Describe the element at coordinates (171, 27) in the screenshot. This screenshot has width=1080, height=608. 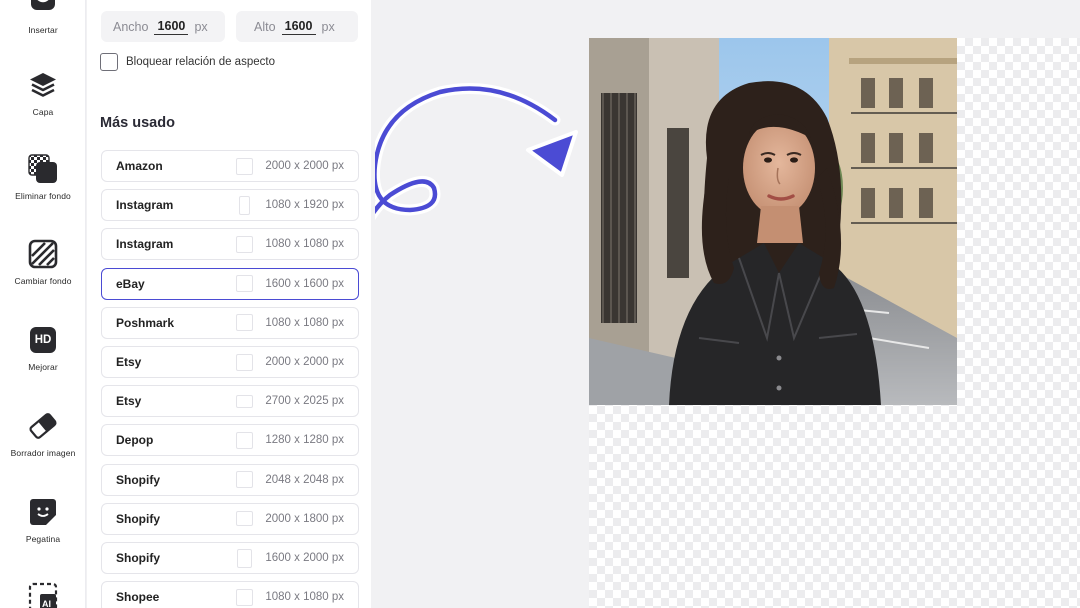
I see `width-input: 1600` at that location.